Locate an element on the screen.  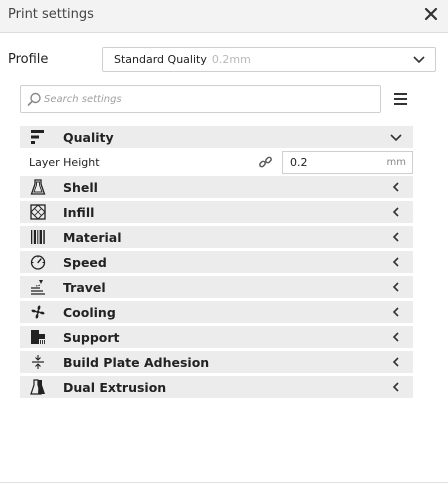
search-box is located at coordinates (200, 99).